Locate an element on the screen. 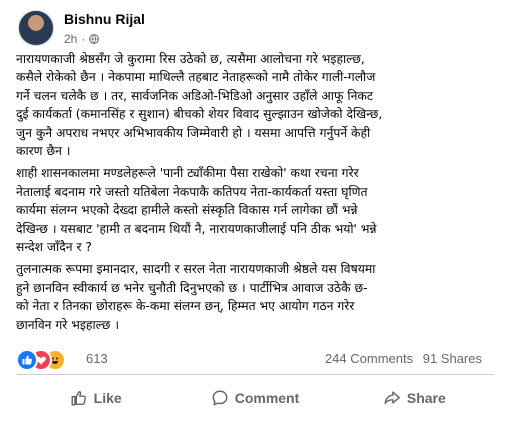 Image resolution: width=506 pixels, height=423 pixels. like-button: Like is located at coordinates (95, 398).